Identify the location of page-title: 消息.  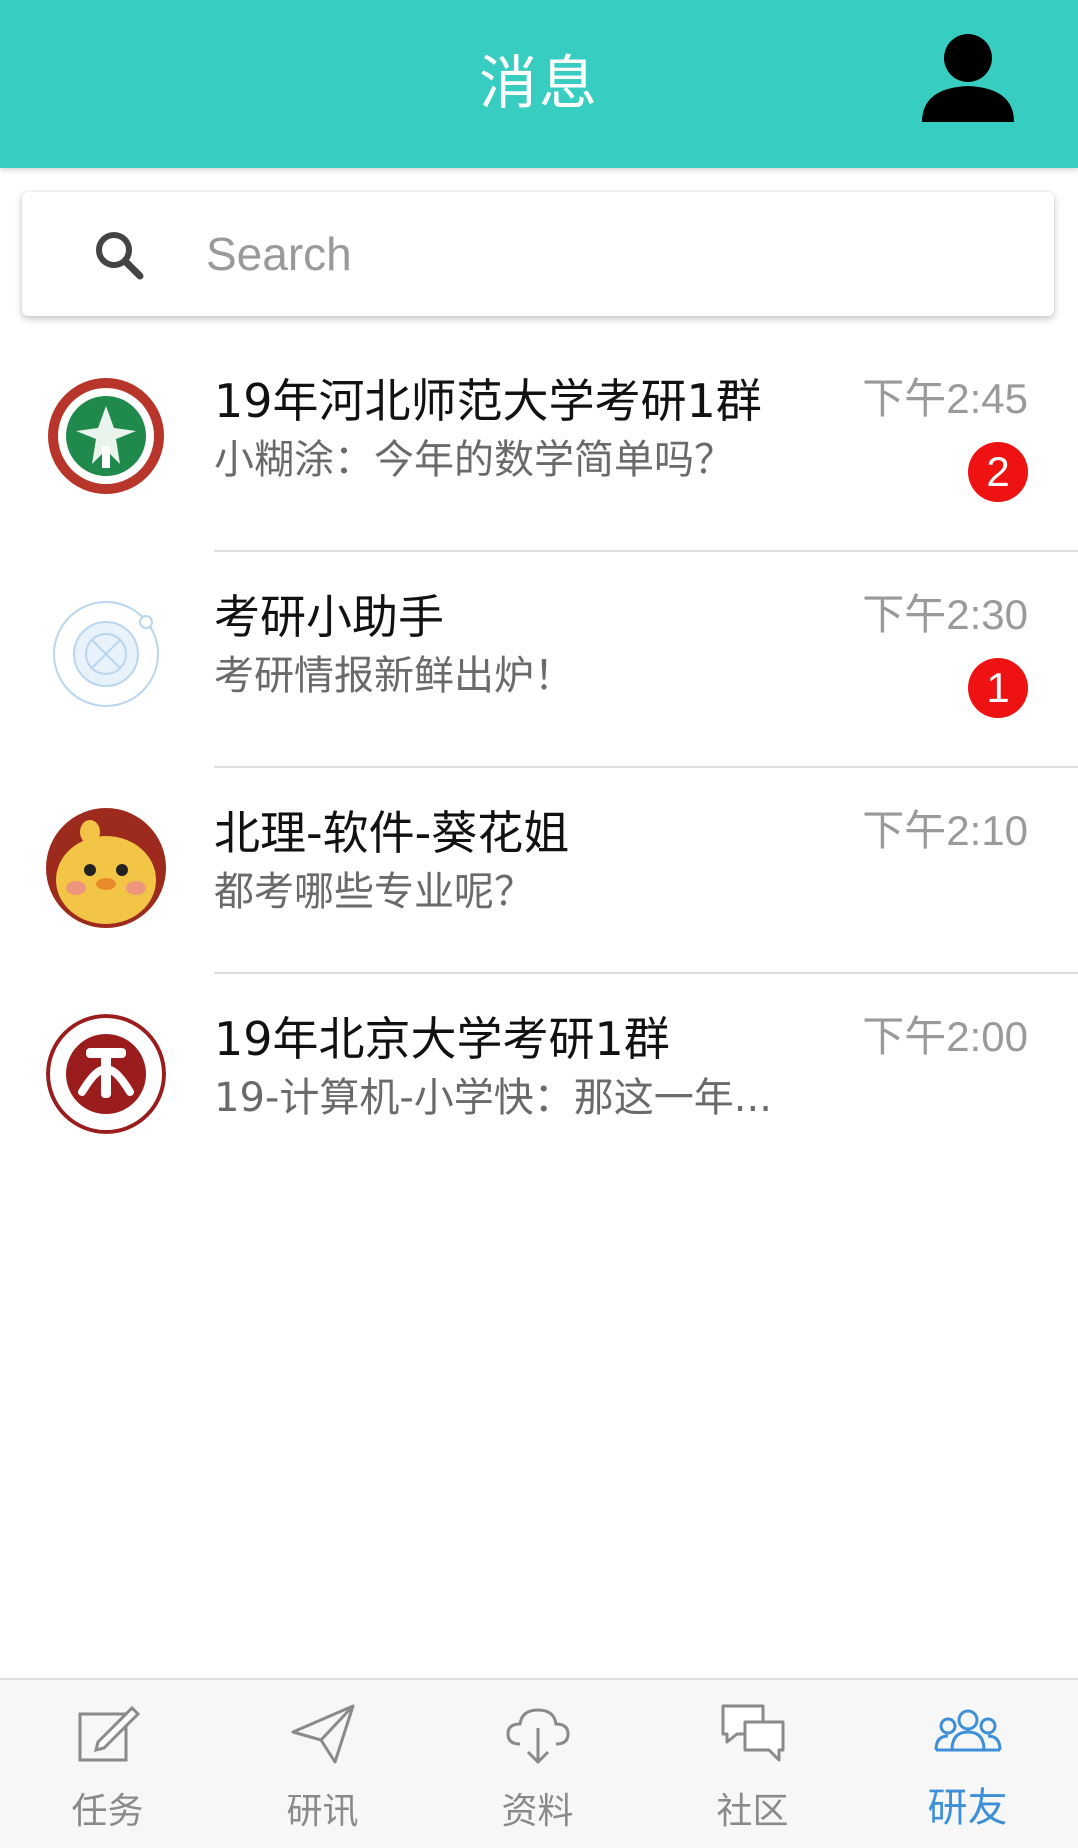
(538, 83).